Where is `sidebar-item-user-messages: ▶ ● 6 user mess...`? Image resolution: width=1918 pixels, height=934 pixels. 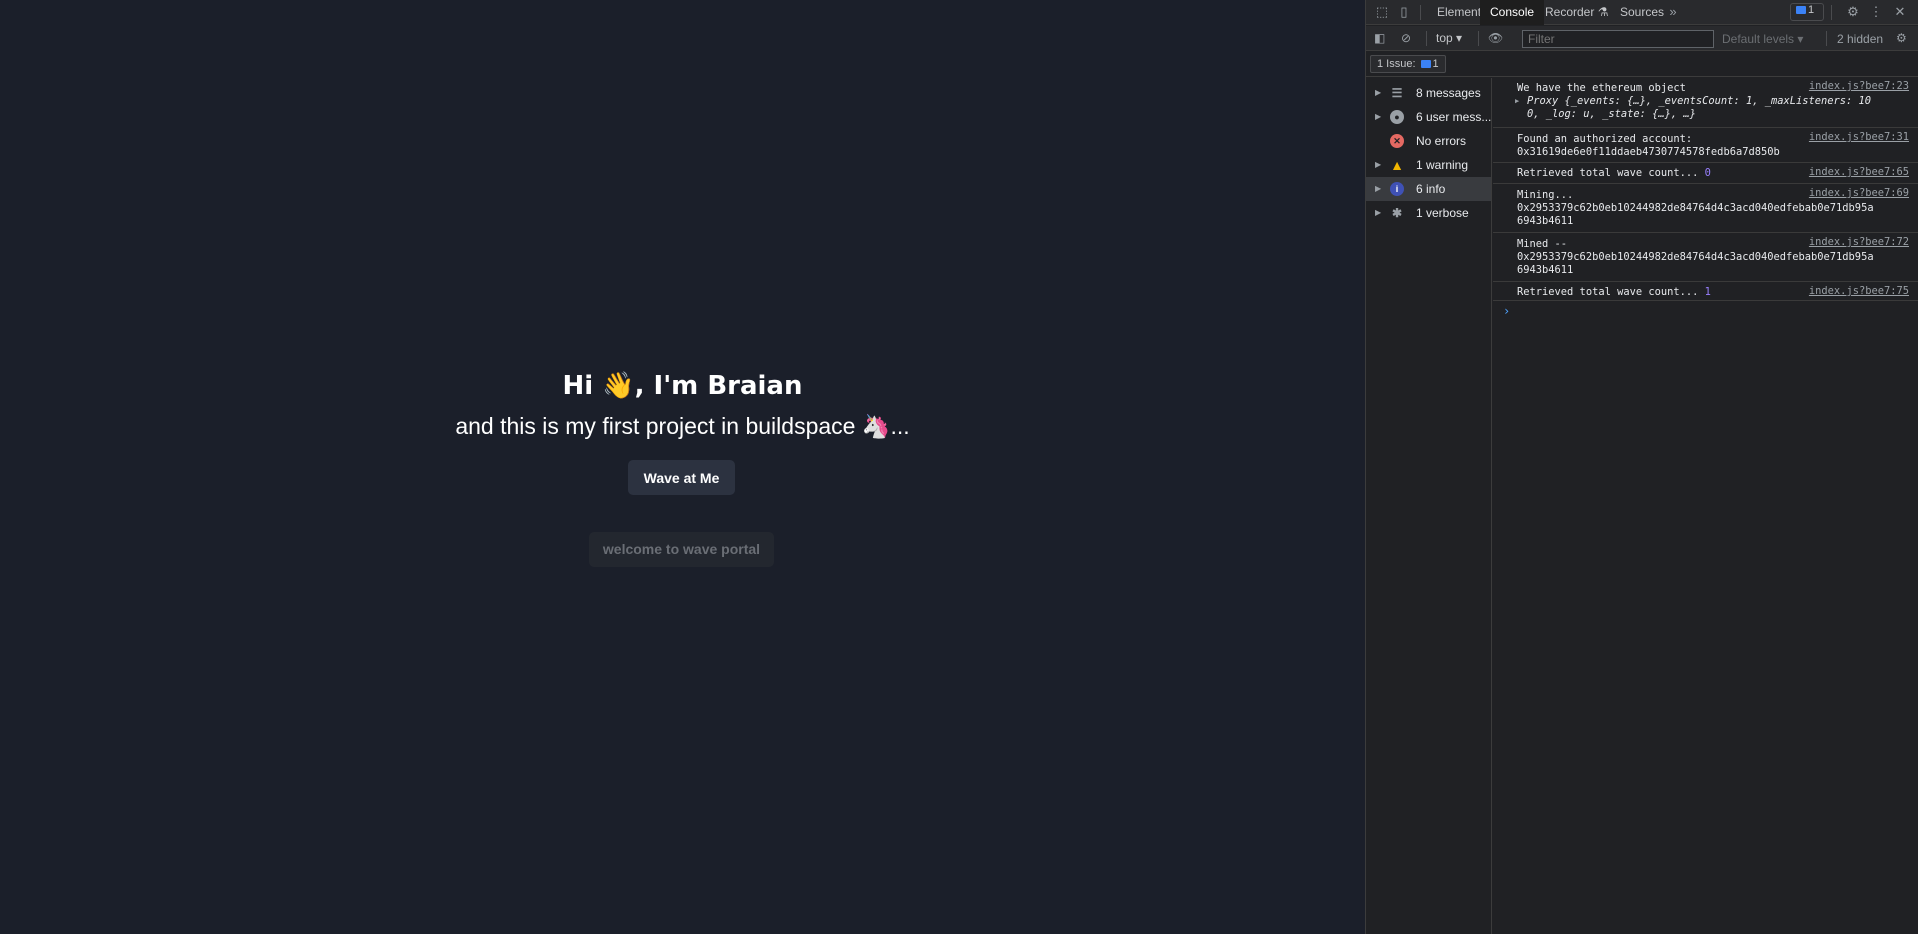
sidebar-item-user-messages: ▶ ● 6 user mess... is located at coordinates (1428, 117).